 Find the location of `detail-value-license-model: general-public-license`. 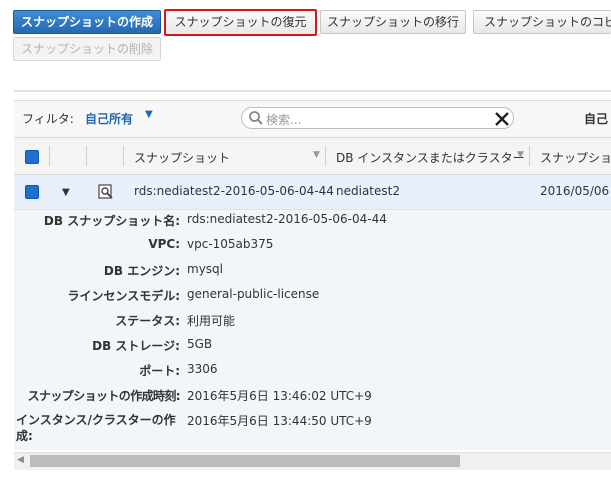

detail-value-license-model: general-public-license is located at coordinates (253, 294).